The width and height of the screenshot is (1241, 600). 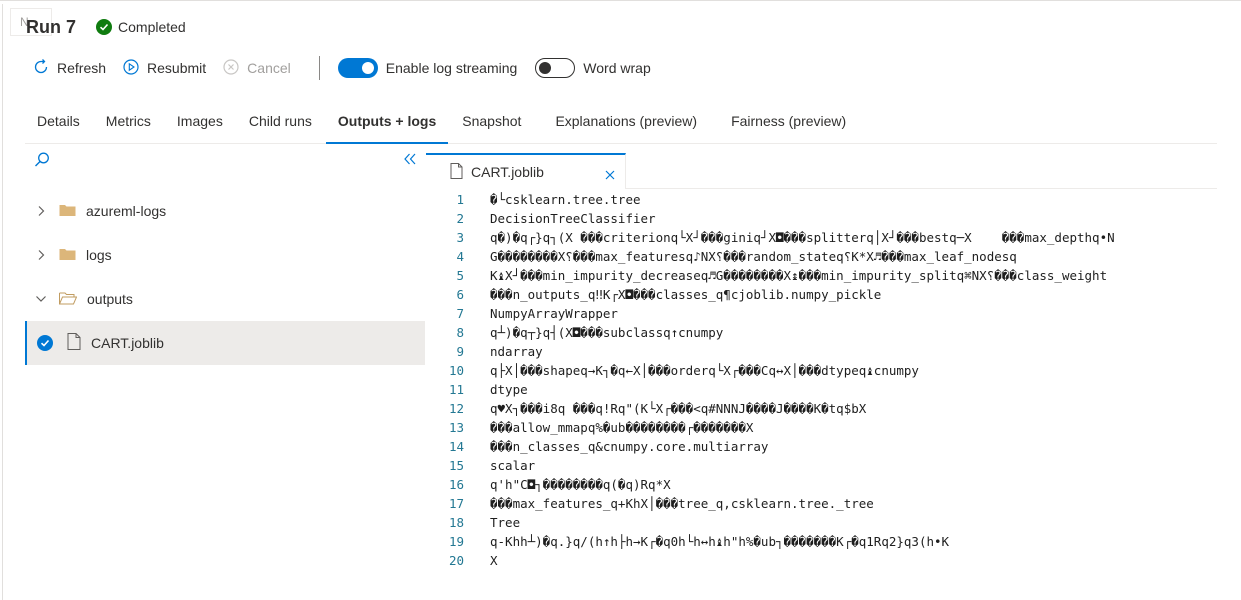 I want to click on line-text: DecisionTreeClassifier, so click(x=573, y=218).